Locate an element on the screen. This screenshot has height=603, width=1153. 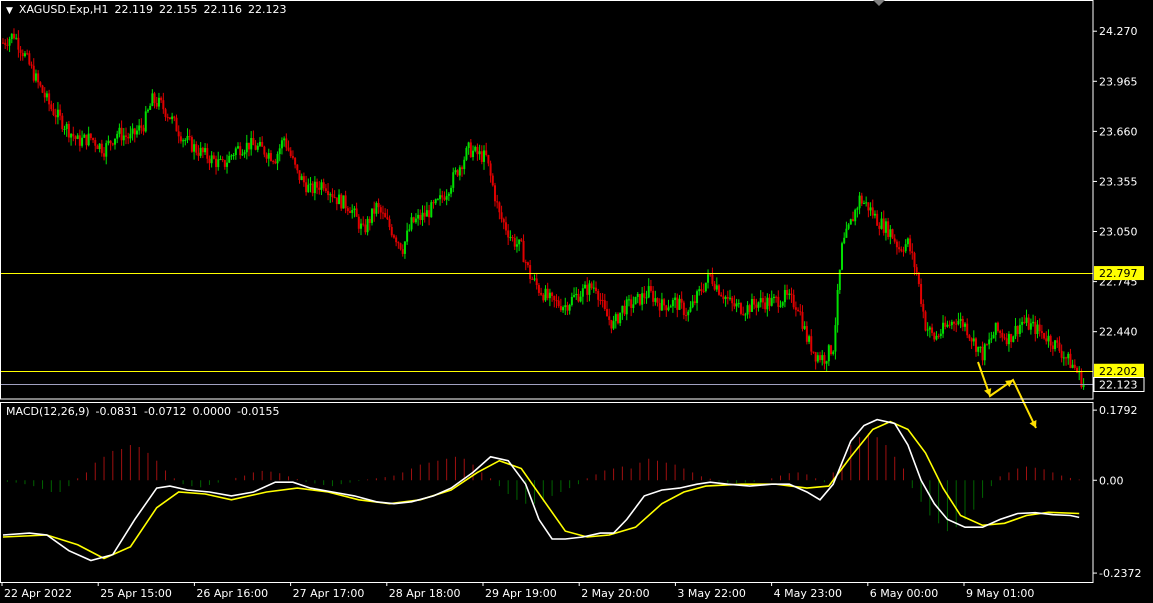
macd-header: MACD(12,26,9) -0.0831 -0.0712 0.0000 -0.0155 is located at coordinates (145, 411).